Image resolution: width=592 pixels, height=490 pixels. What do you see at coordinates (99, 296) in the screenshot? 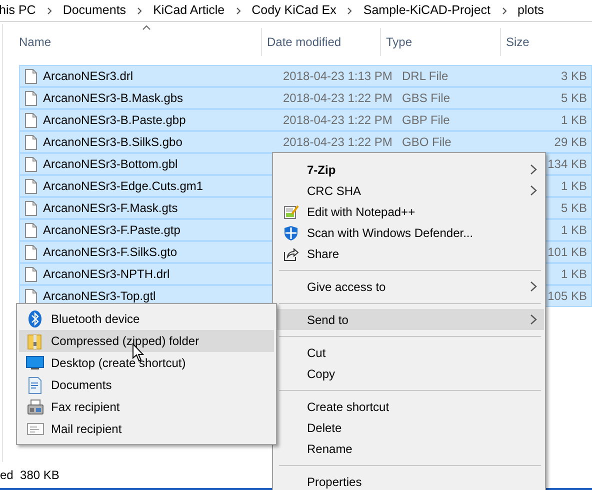
I see `file-name: ArcanoNESr3-Top.gtl` at bounding box center [99, 296].